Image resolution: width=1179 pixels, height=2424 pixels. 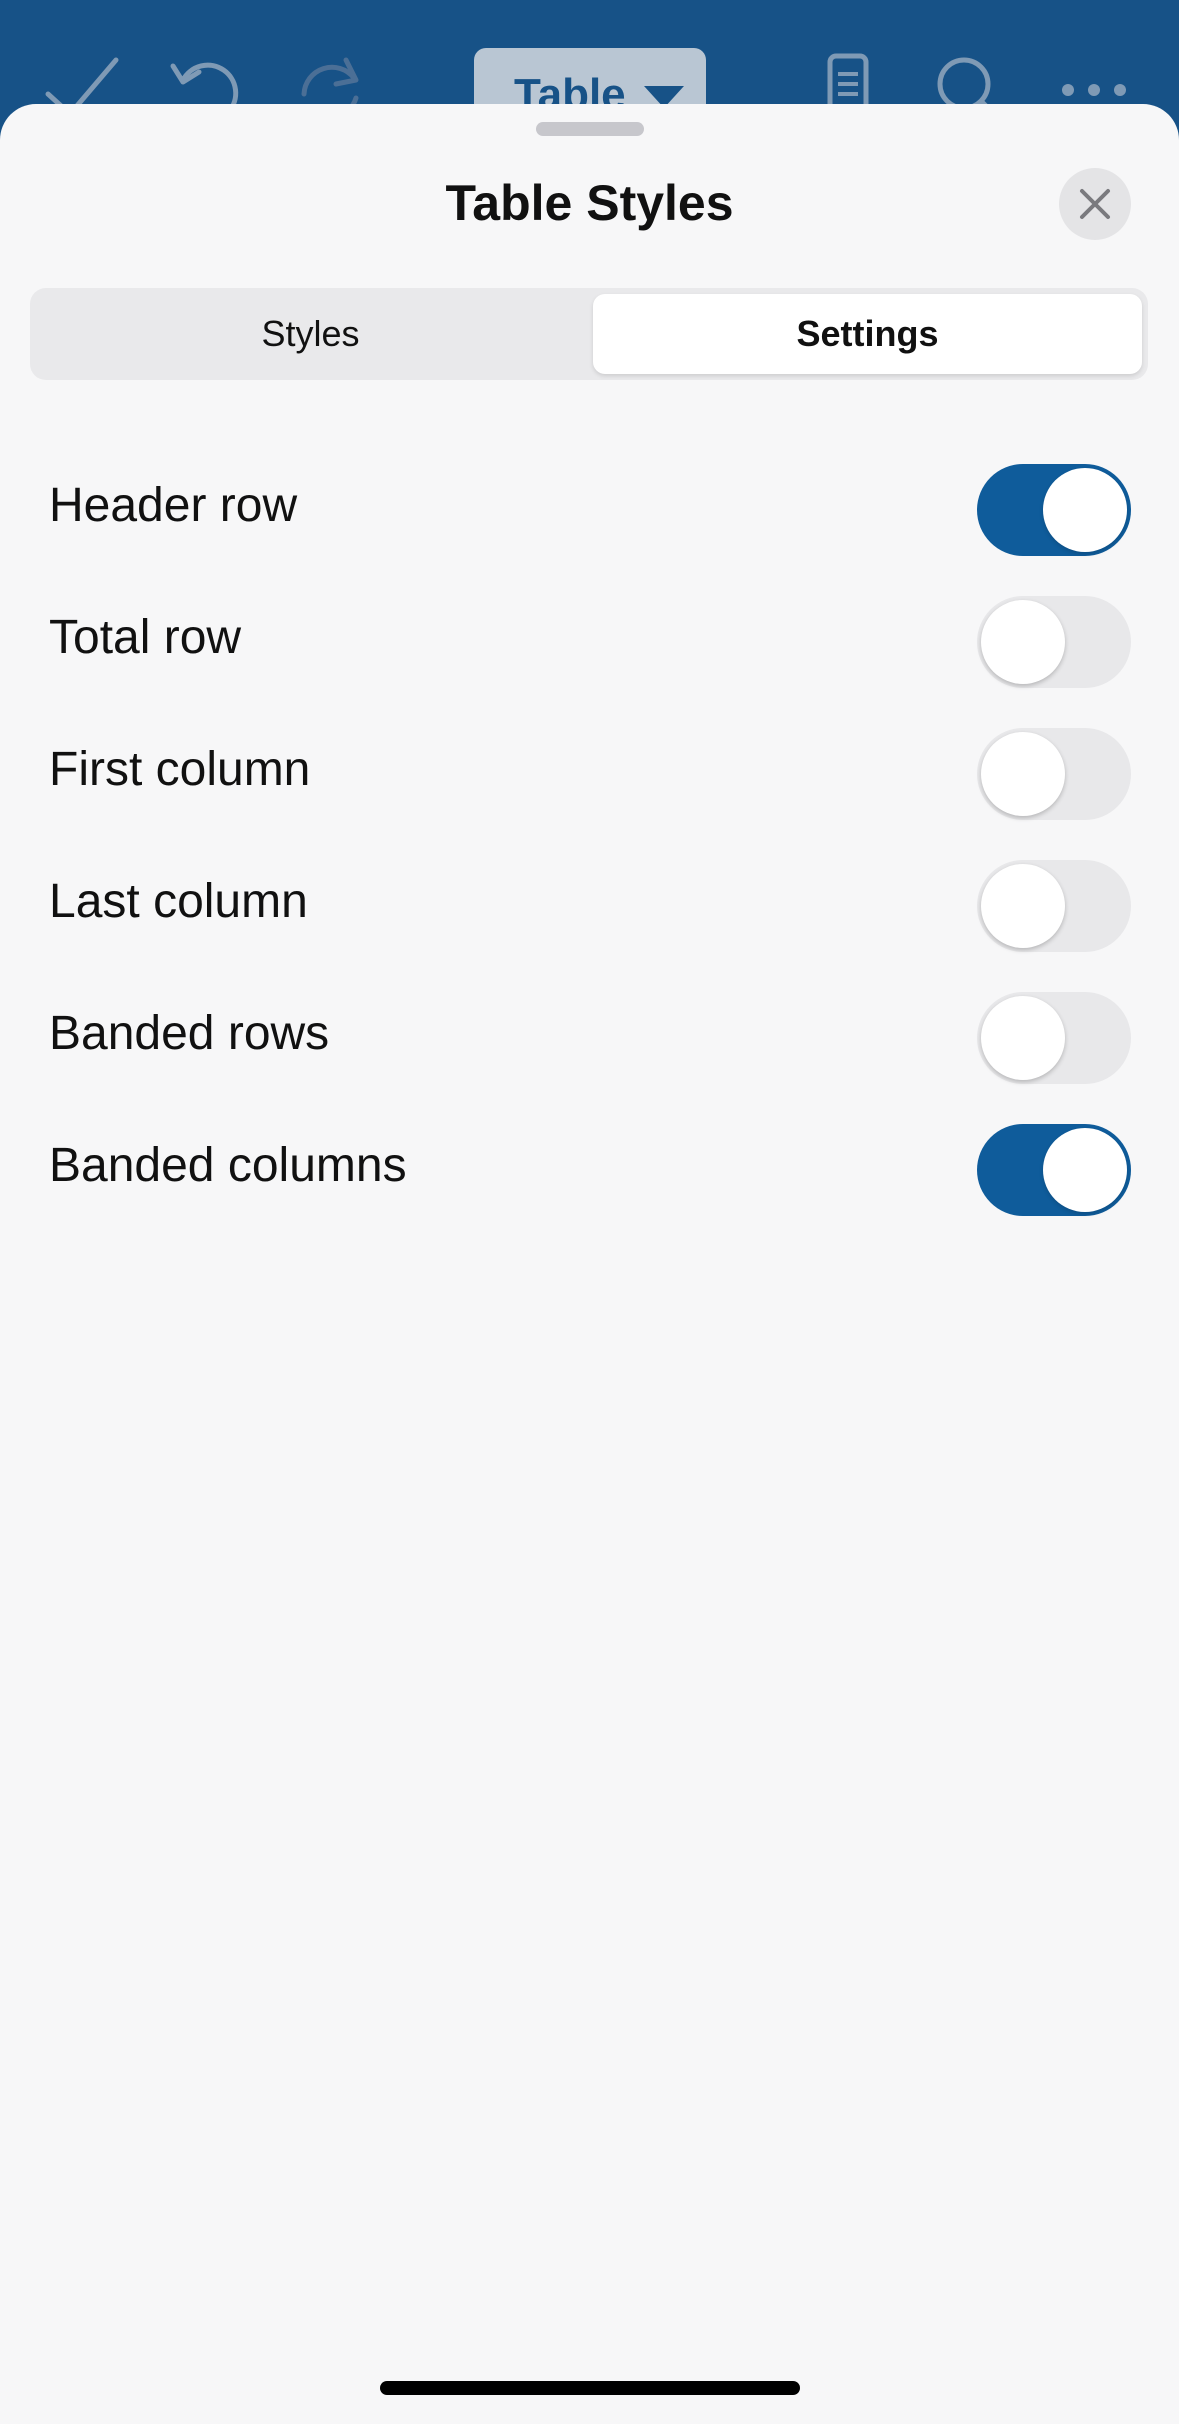 I want to click on close-icon, so click(x=1095, y=204).